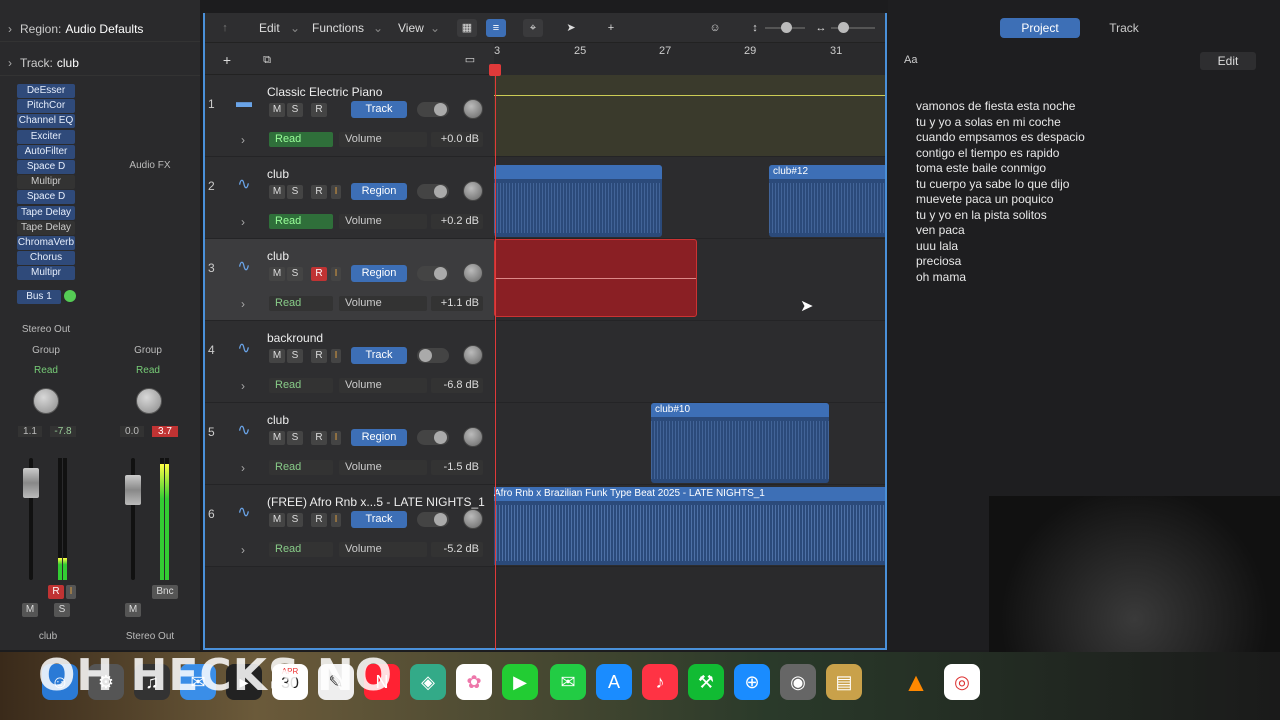  Describe the element at coordinates (571, 28) in the screenshot. I see `pointer-tool-icon: ➤` at that location.